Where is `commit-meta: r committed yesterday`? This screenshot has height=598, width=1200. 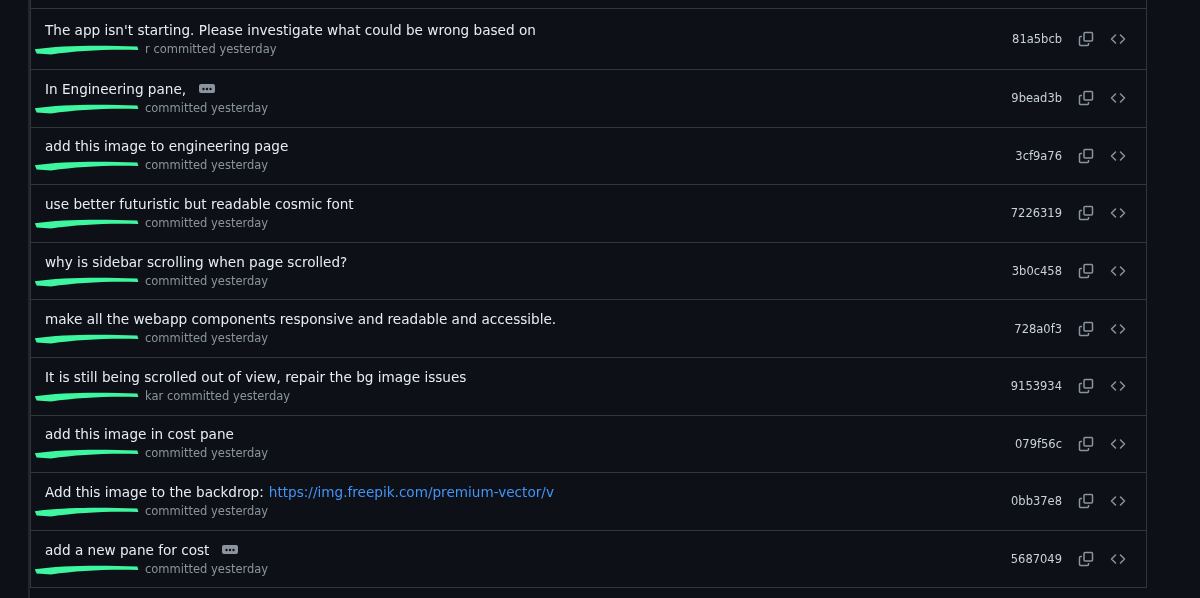 commit-meta: r committed yesterday is located at coordinates (211, 48).